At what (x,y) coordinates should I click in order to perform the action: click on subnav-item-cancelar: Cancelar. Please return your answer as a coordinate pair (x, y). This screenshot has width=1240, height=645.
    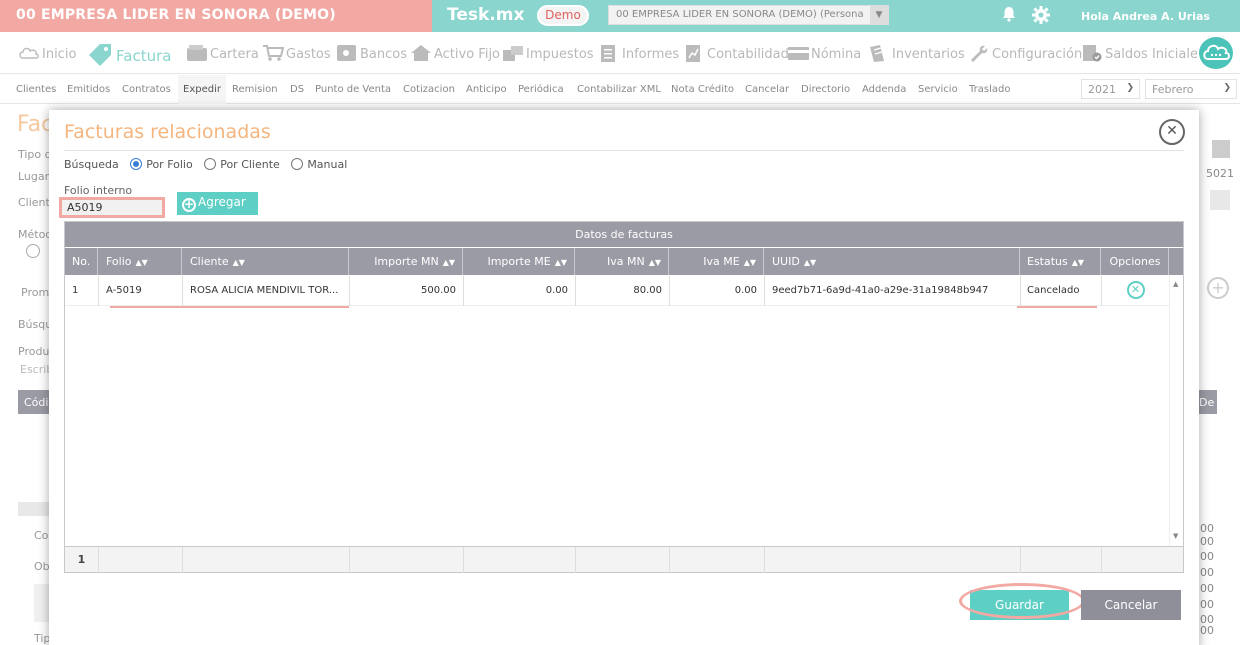
    Looking at the image, I should click on (767, 89).